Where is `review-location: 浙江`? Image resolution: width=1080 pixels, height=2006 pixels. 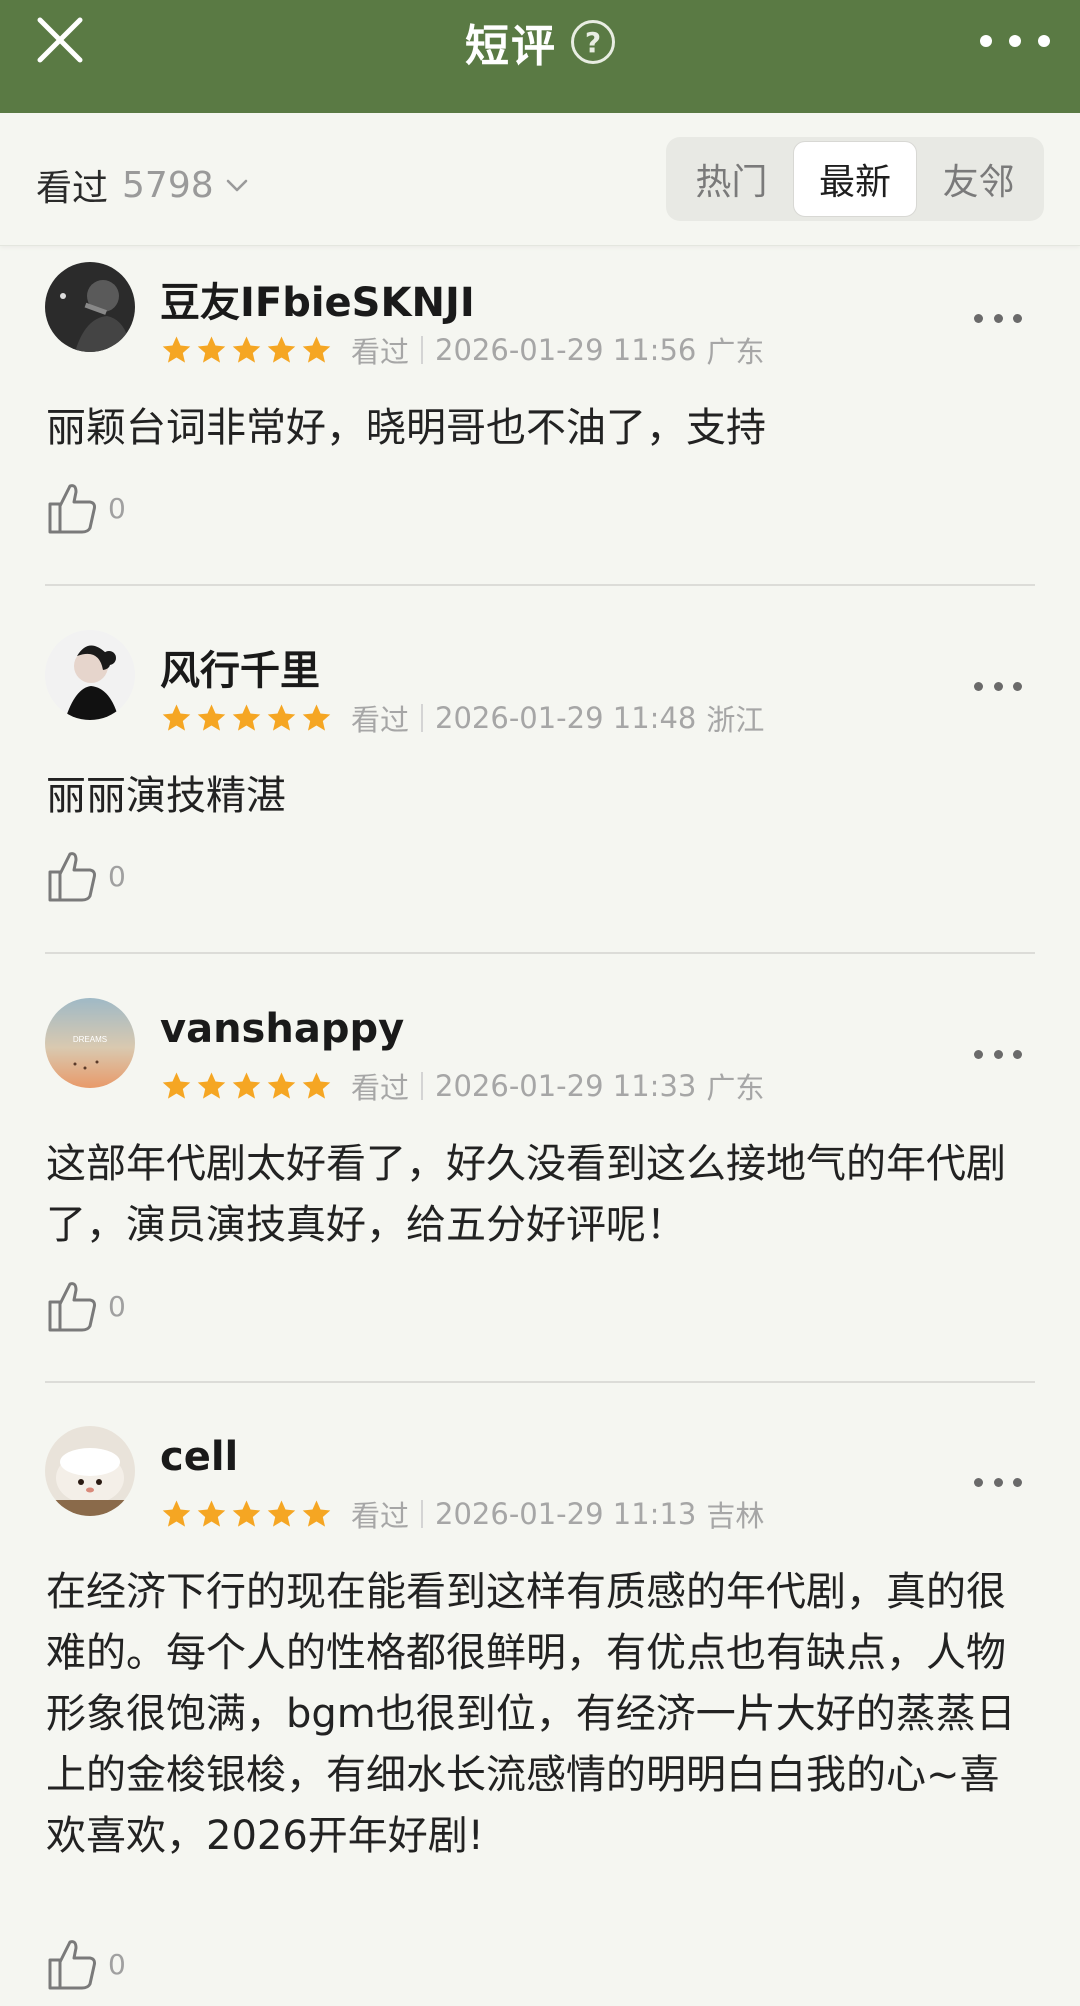
review-location: 浙江 is located at coordinates (735, 720).